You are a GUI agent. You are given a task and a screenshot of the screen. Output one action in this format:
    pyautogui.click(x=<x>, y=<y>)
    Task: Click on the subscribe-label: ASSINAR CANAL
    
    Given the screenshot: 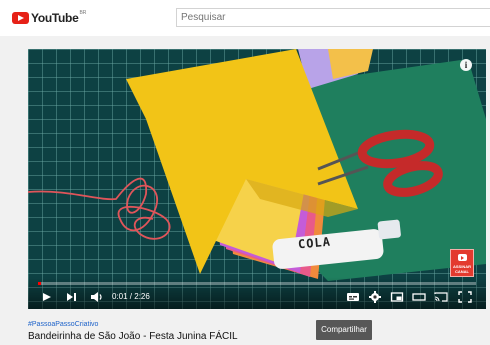 What is the action you would take?
    pyautogui.click(x=461, y=269)
    